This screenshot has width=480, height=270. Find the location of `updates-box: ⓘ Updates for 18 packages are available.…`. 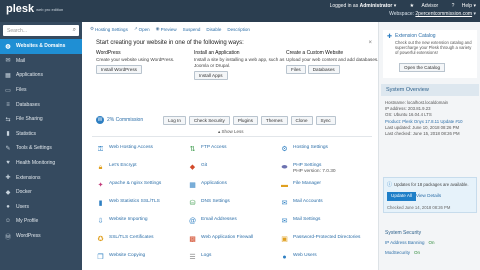

updates-box: ⓘ Updates for 18 packages are available.… is located at coordinates (430, 195).